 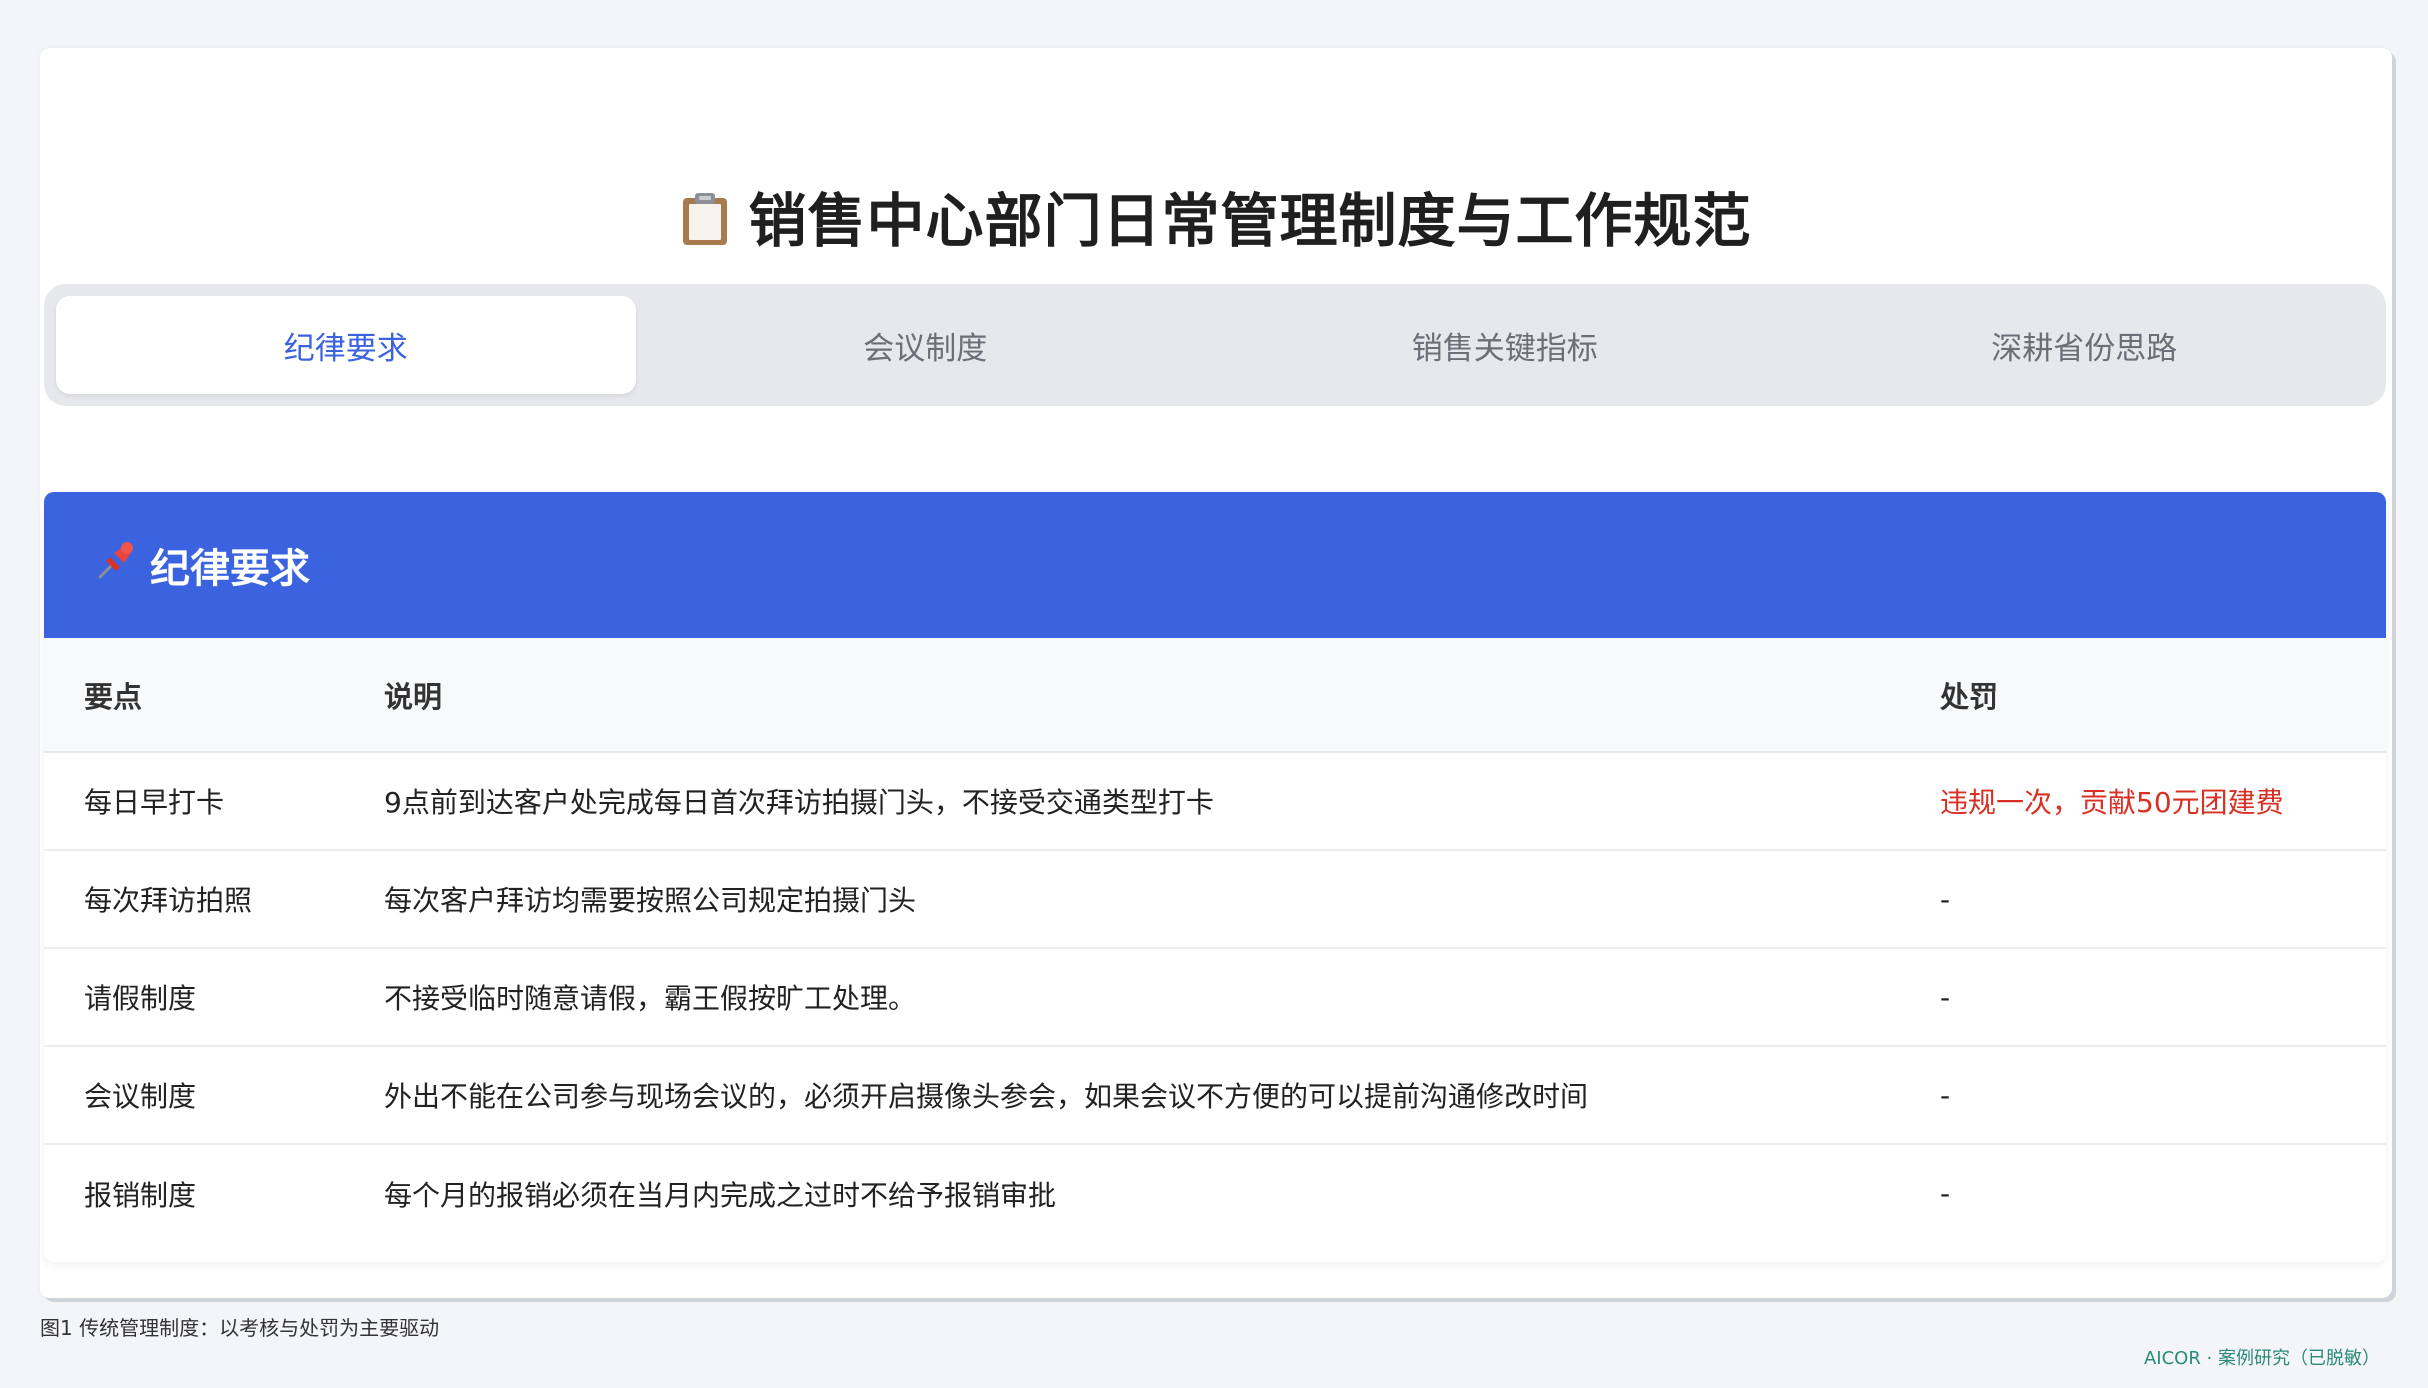 I want to click on table-header-row: 要点 说明 处罚, so click(x=1215, y=695).